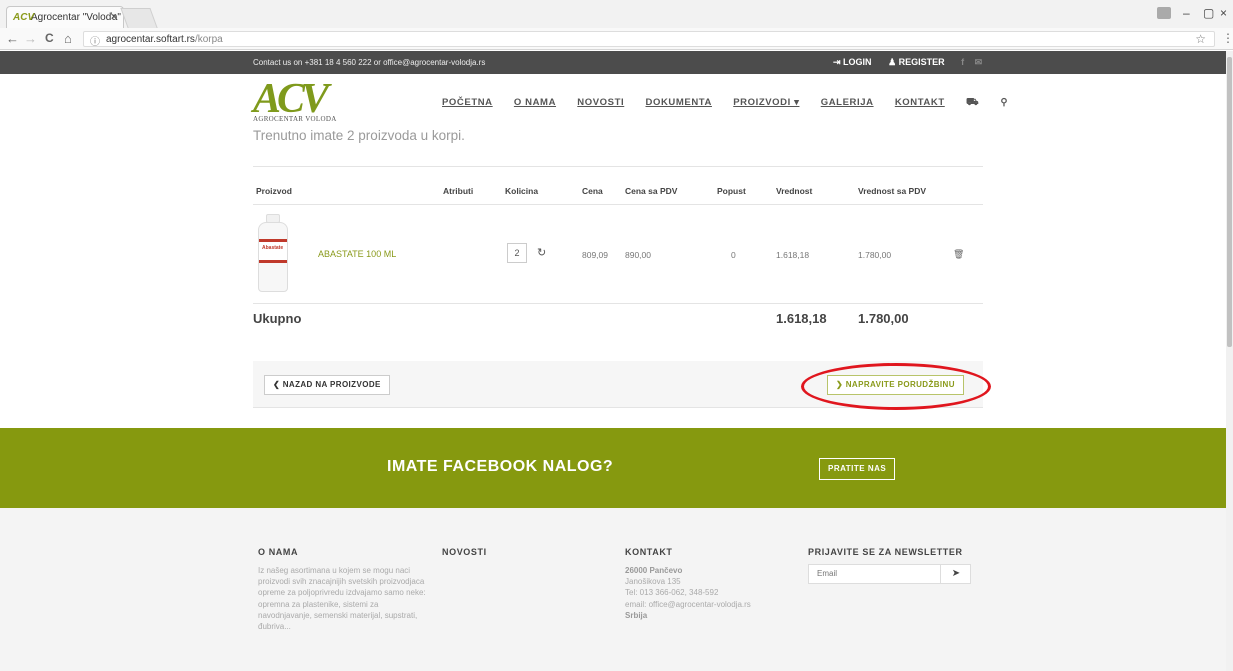 The height and width of the screenshot is (671, 1233). What do you see at coordinates (712, 604) in the screenshot?
I see `contact-email: email: office@agrocentar-volodja.rs` at bounding box center [712, 604].